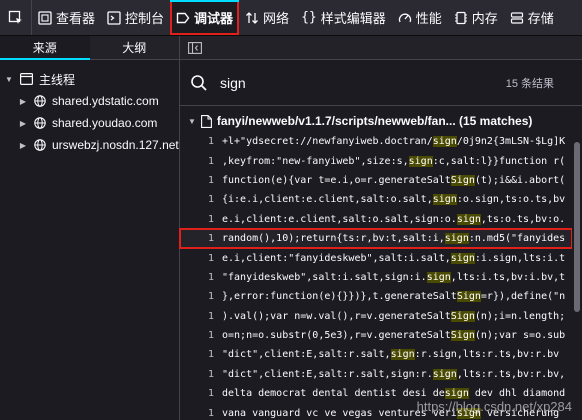 The height and width of the screenshot is (420, 582). I want to click on result-text-after: ,lts:r.ts,bv:r.bv,, so click(511, 374).